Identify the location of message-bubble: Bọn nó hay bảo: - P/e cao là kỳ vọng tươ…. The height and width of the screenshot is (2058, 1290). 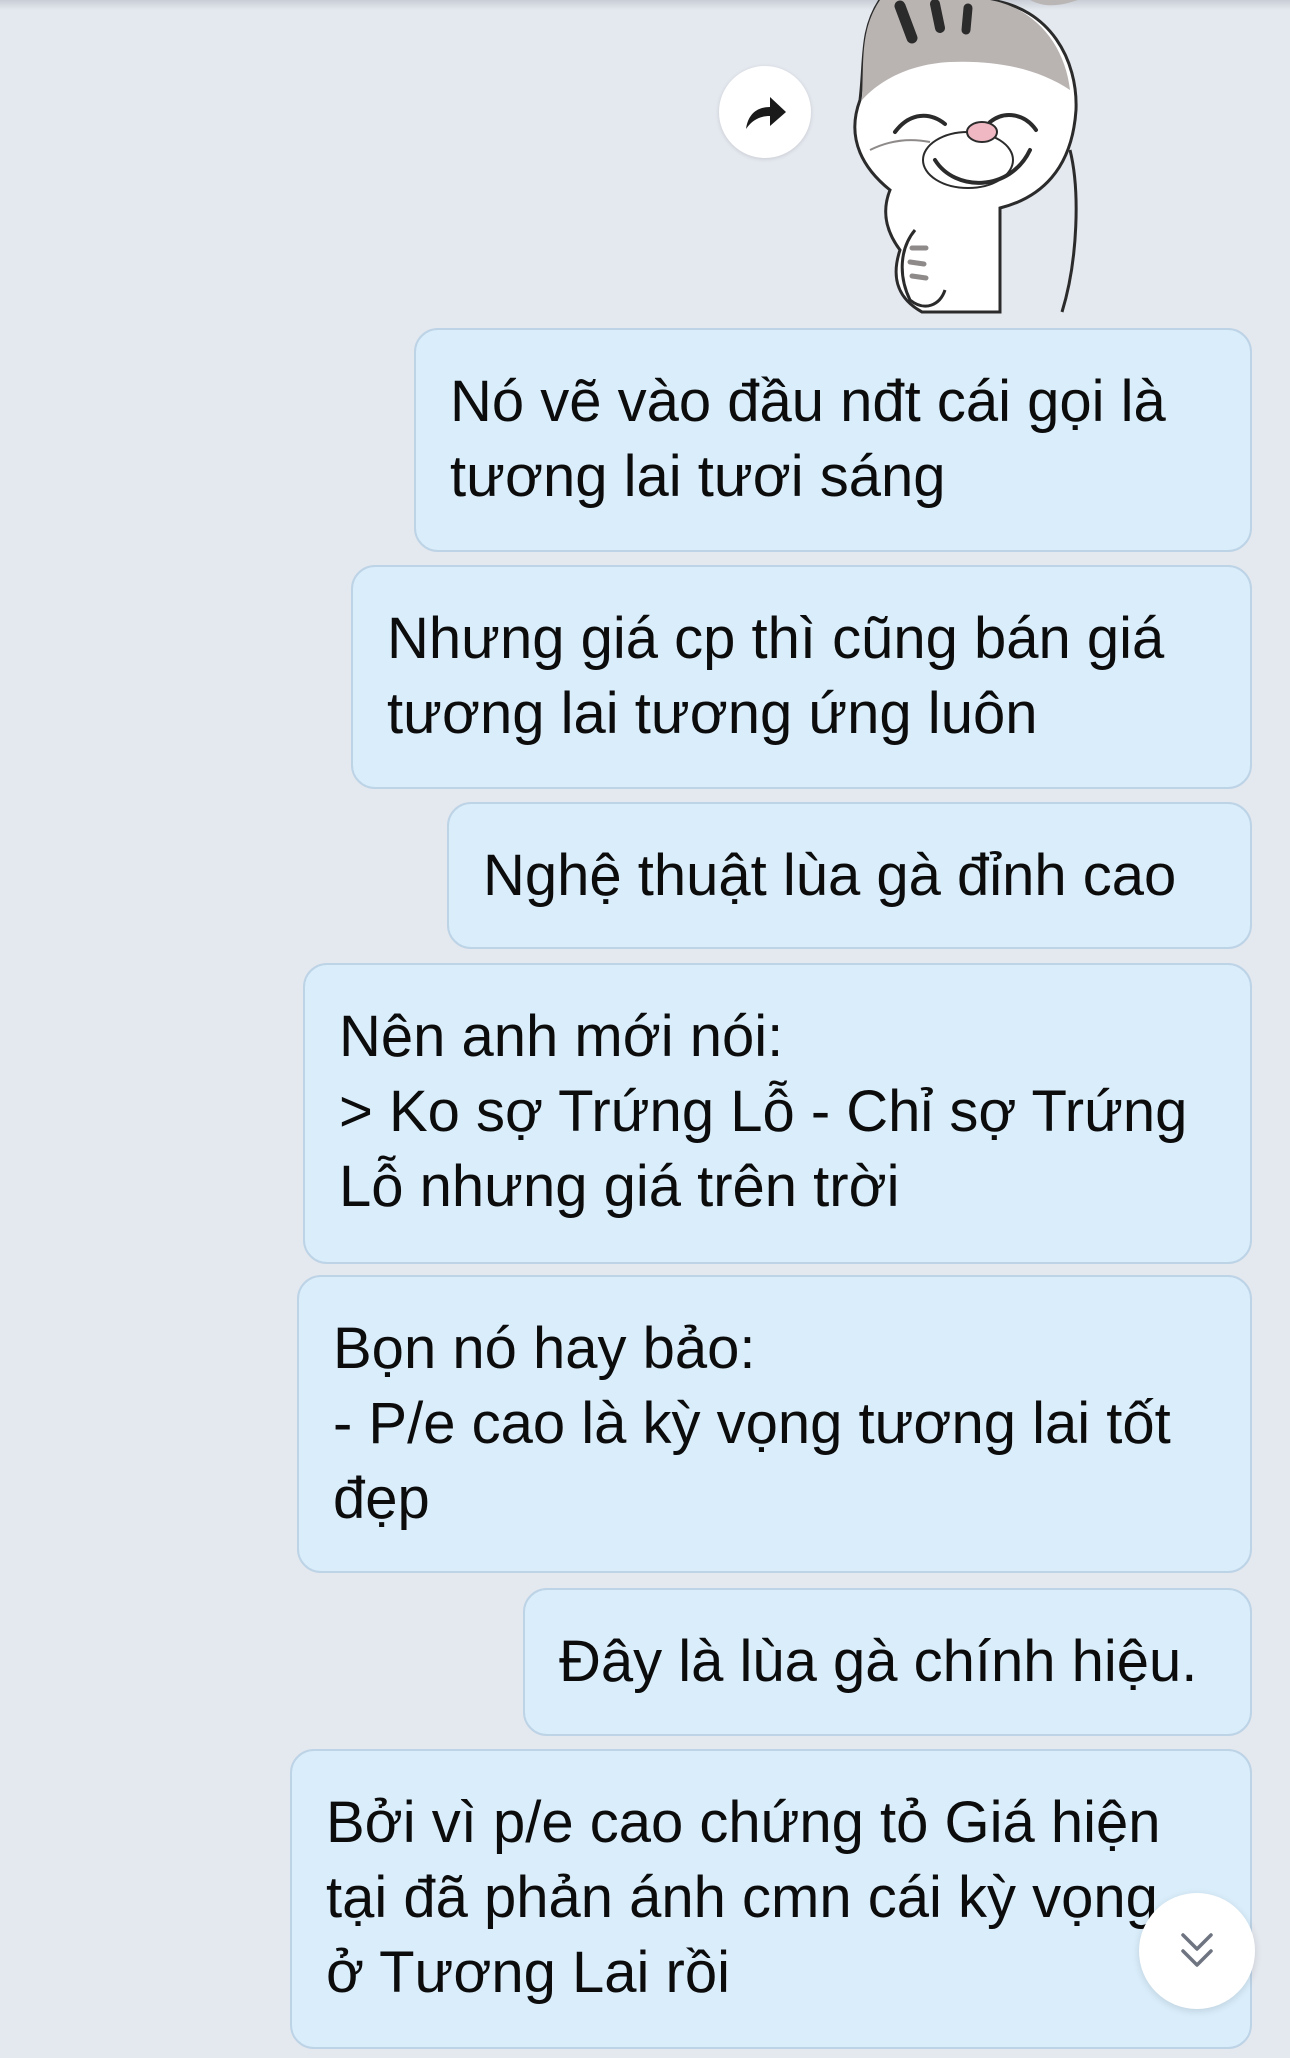
(774, 1424).